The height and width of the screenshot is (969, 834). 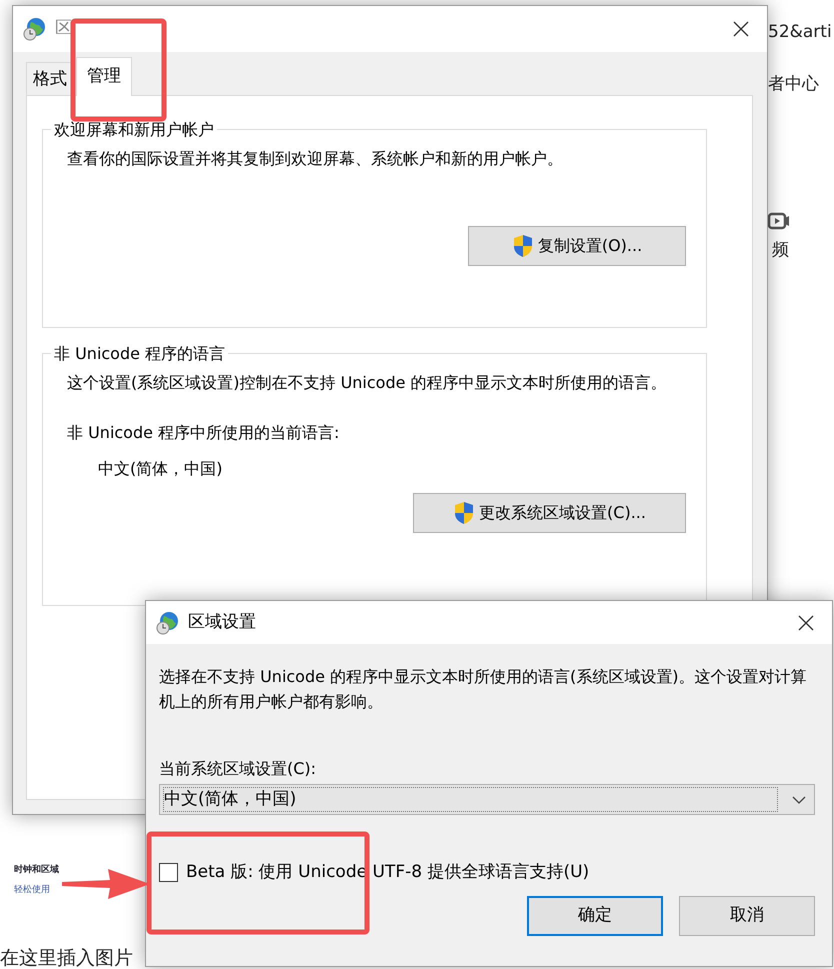 I want to click on checkbox, so click(x=168, y=872).